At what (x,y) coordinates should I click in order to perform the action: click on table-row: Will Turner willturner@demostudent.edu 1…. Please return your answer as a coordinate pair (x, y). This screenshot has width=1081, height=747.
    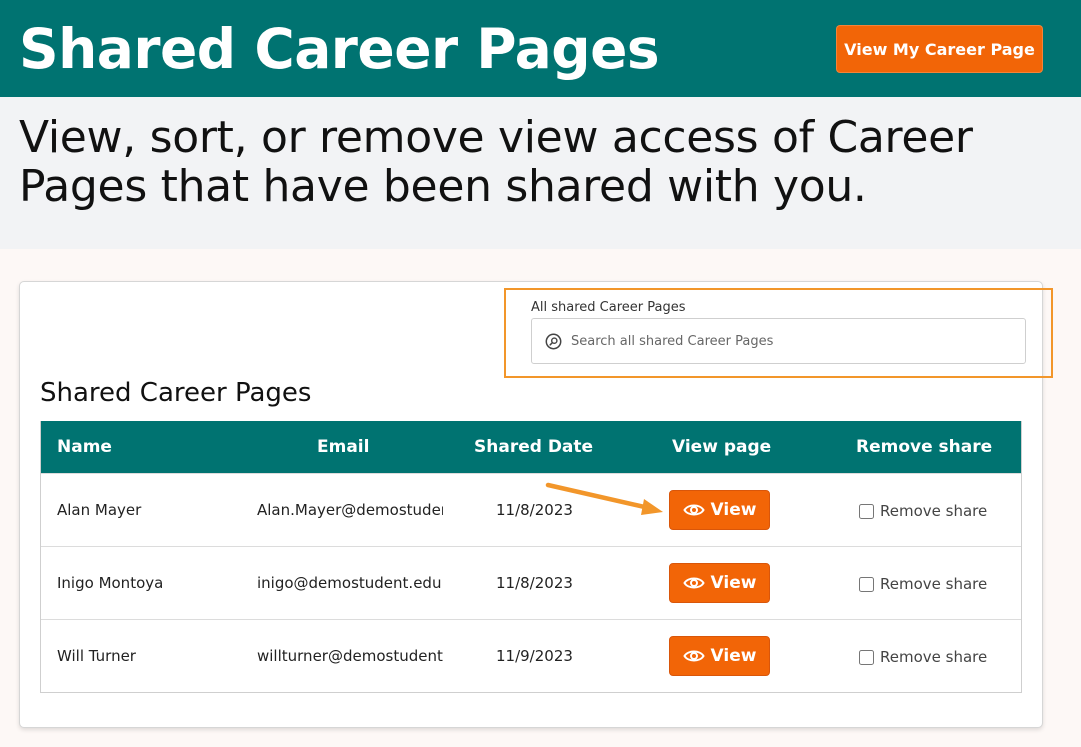
    Looking at the image, I should click on (531, 655).